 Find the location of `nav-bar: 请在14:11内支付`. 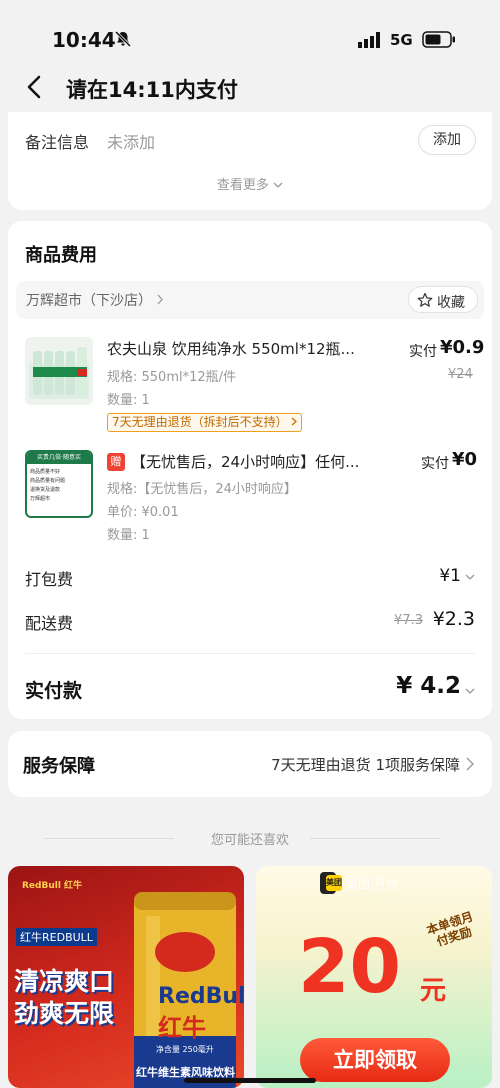

nav-bar: 请在14:11内支付 is located at coordinates (250, 89).